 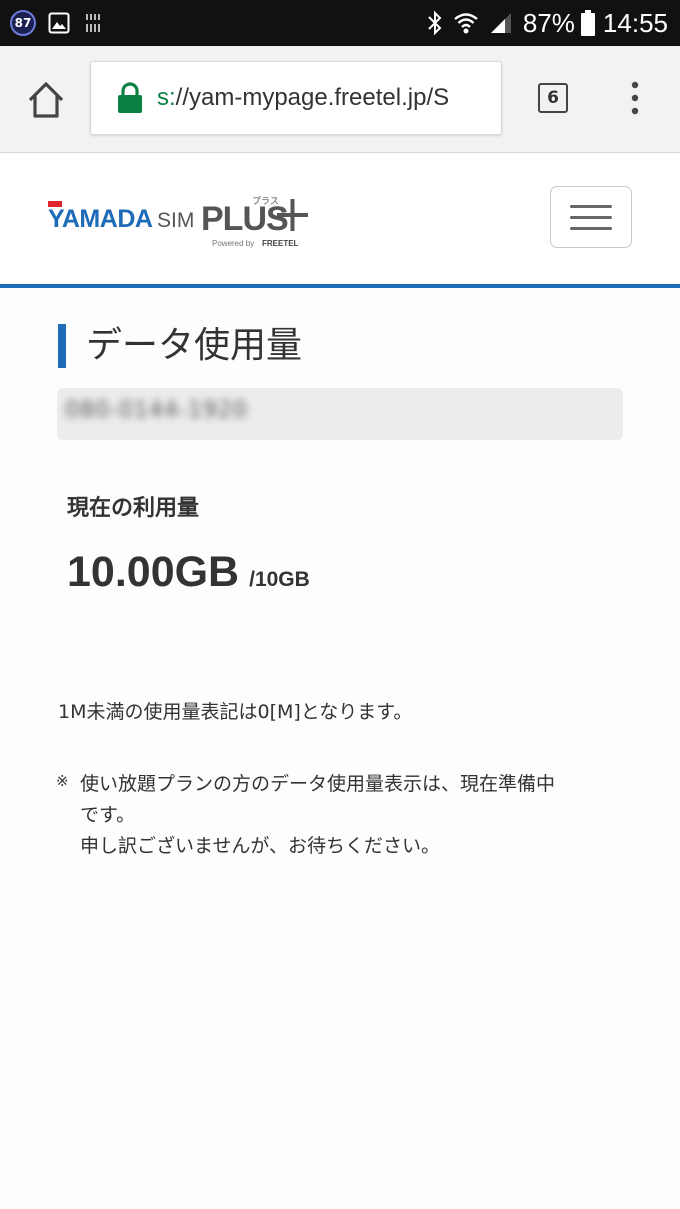 I want to click on usage-row: 10.00GB/10GB, so click(x=188, y=572).